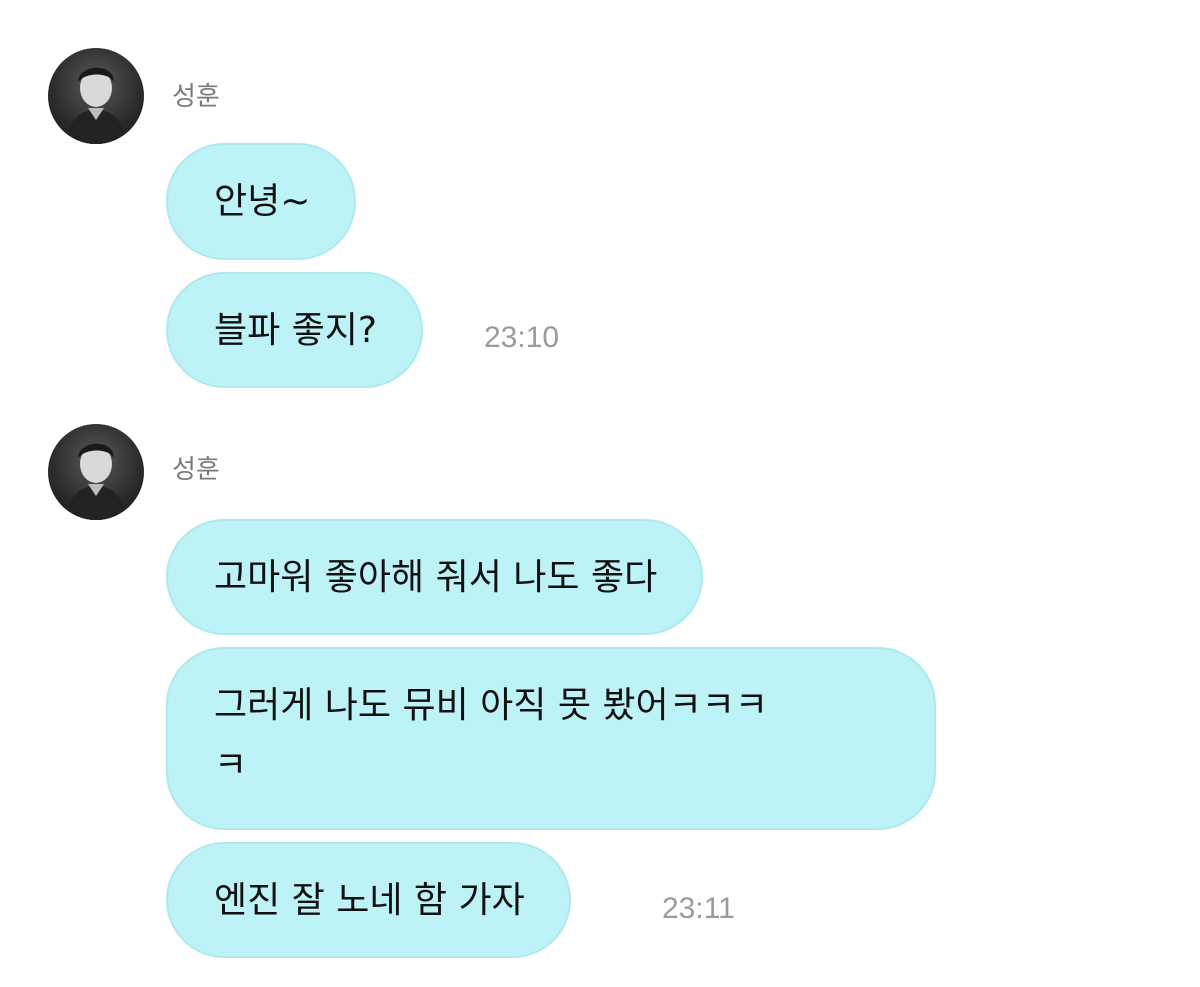 The image size is (1200, 987). I want to click on message-bubble: 블파 좋지?, so click(295, 330).